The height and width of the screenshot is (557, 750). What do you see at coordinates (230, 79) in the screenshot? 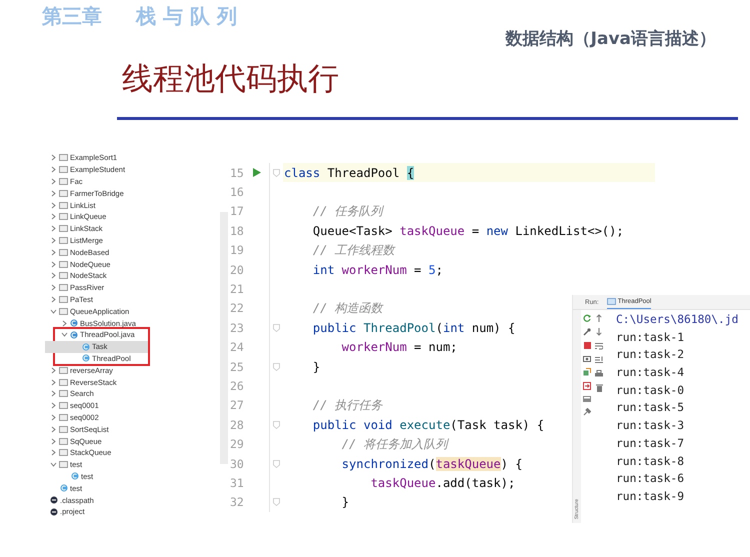
I see `slide-title: 线程池代码执行` at bounding box center [230, 79].